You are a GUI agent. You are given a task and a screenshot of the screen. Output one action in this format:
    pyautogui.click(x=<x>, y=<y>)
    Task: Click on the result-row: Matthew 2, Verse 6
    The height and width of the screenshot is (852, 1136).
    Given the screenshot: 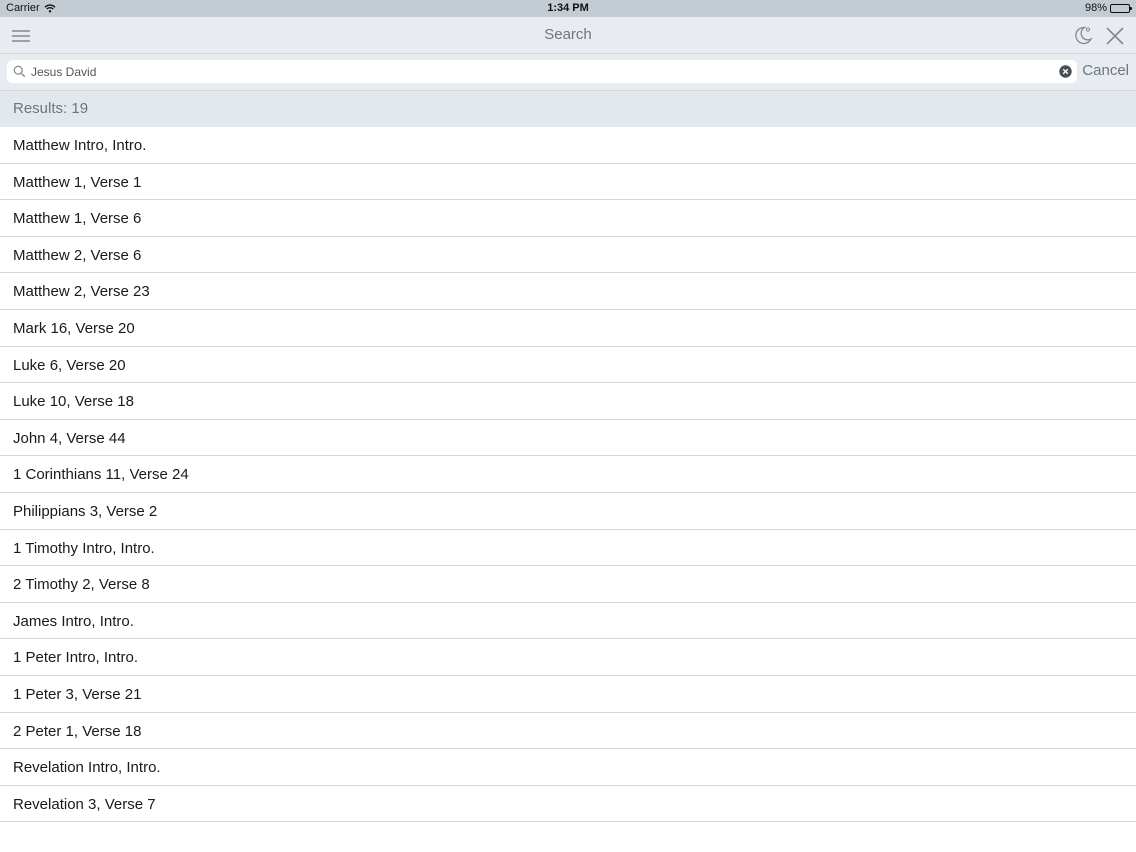 What is the action you would take?
    pyautogui.click(x=568, y=255)
    